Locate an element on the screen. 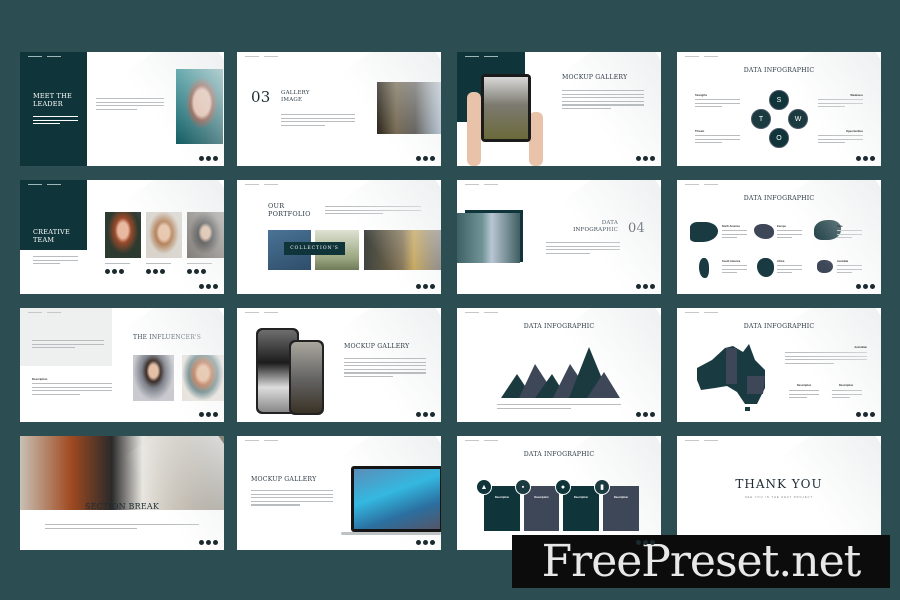 Image resolution: width=900 pixels, height=600 pixels. slide-title: THE INFLUENCER'S is located at coordinates (167, 337).